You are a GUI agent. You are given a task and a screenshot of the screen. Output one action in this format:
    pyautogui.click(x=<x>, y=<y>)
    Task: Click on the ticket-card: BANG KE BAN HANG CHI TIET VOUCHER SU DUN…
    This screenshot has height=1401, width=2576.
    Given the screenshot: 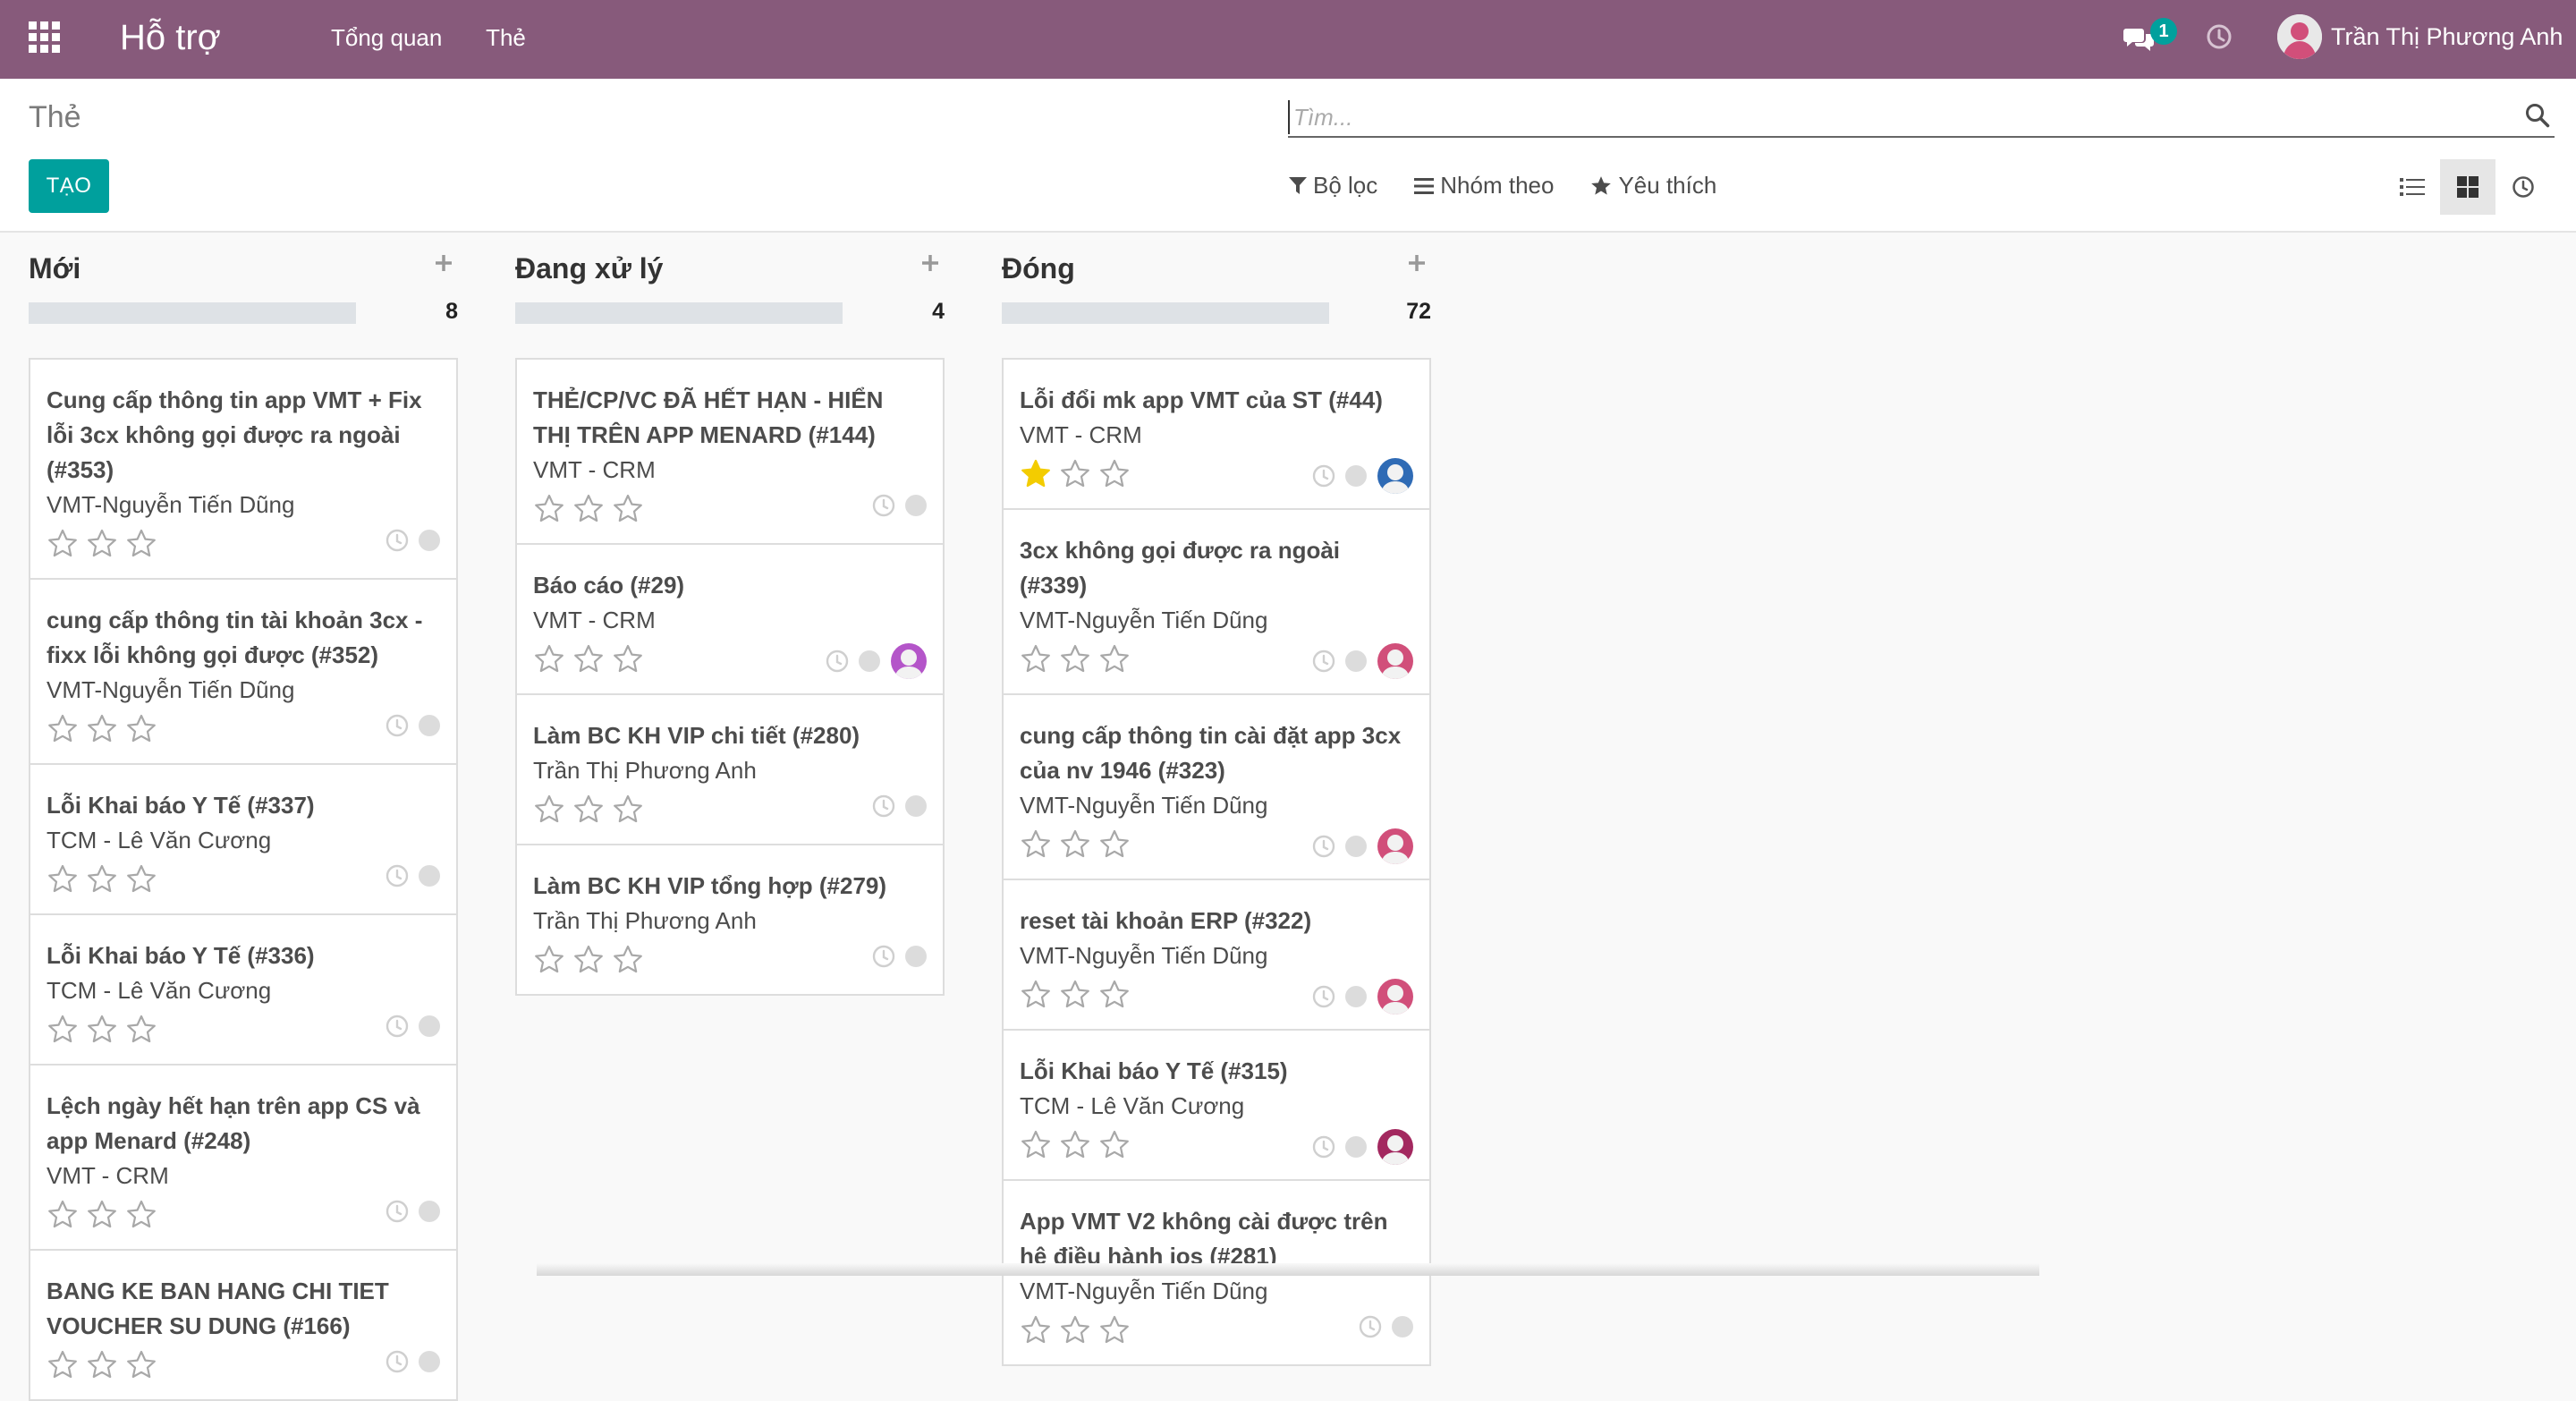 What is the action you would take?
    pyautogui.click(x=243, y=1325)
    